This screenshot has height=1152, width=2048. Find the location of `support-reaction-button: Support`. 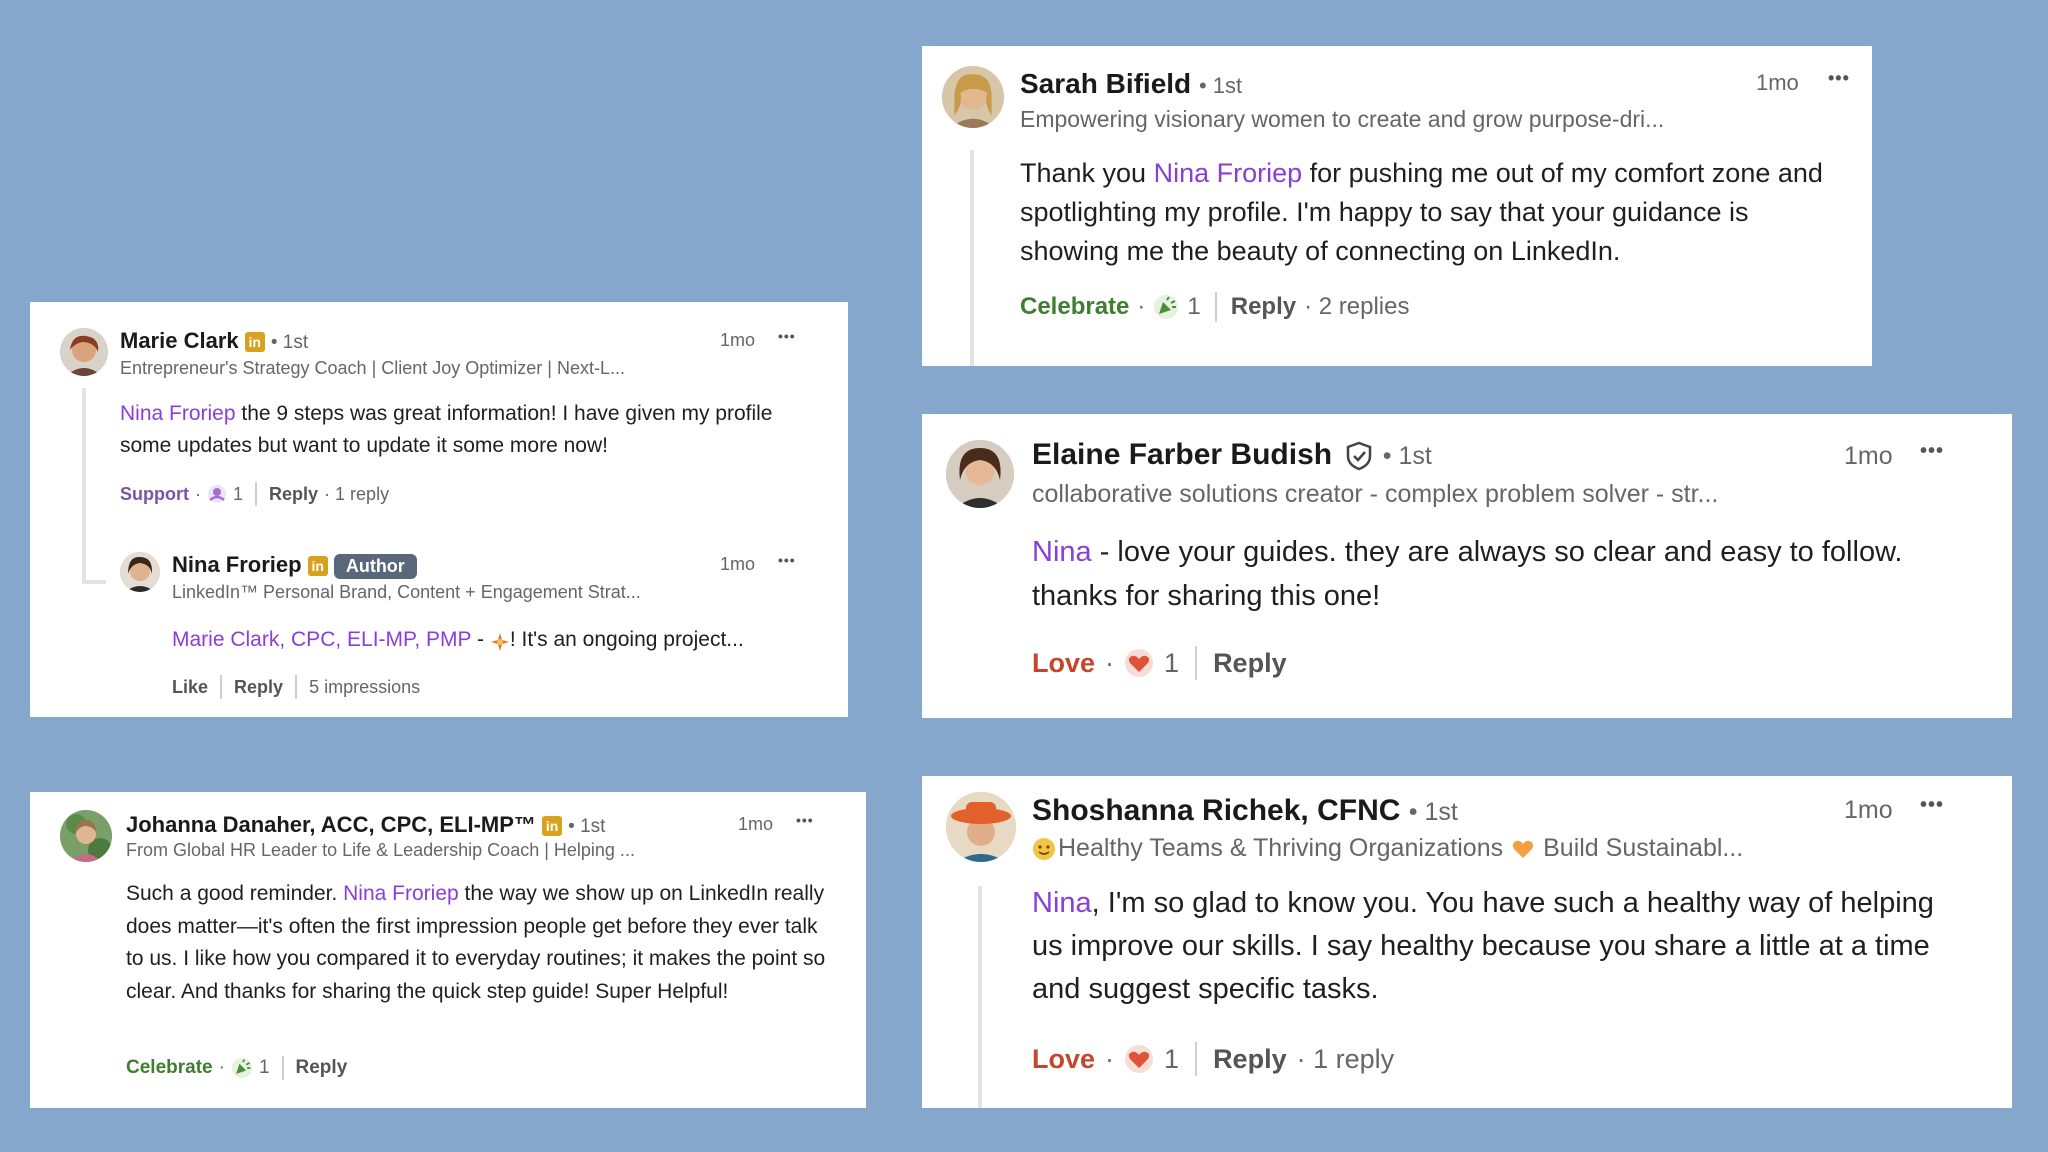

support-reaction-button: Support is located at coordinates (154, 494).